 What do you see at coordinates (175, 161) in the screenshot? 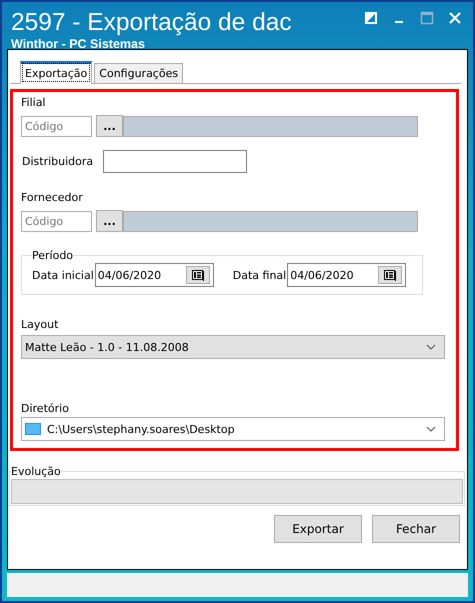
I see `distributor-field` at bounding box center [175, 161].